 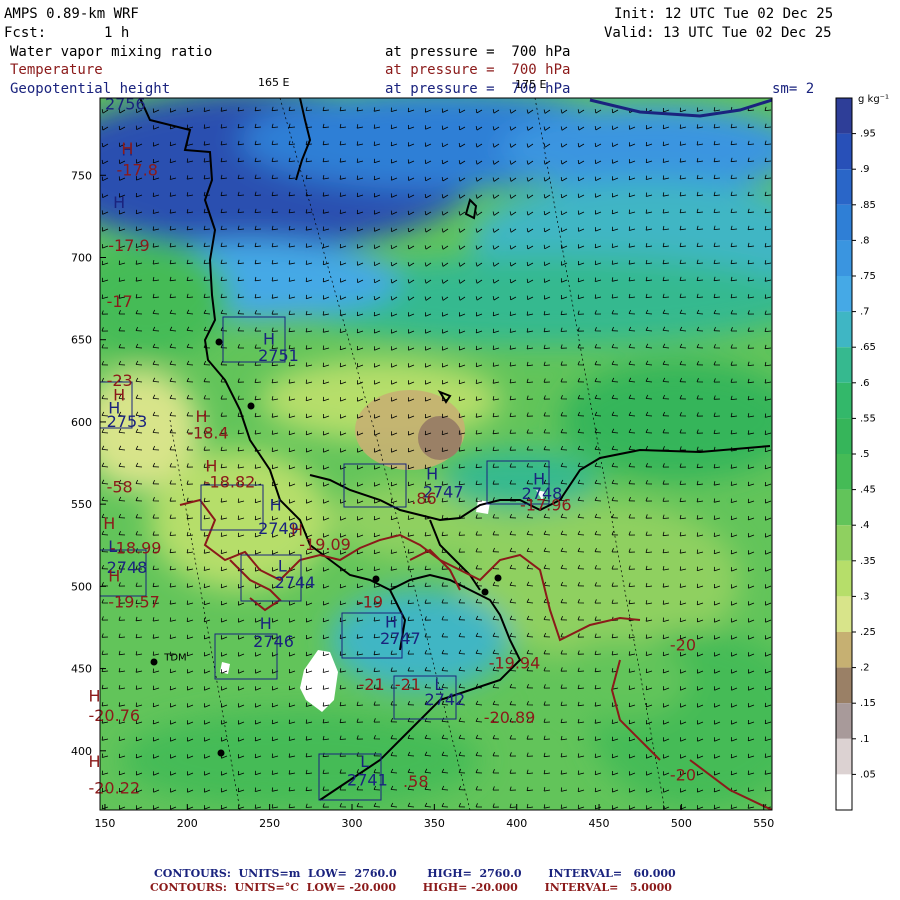 What do you see at coordinates (370, 602) in the screenshot?
I see `temps-label: -19` at bounding box center [370, 602].